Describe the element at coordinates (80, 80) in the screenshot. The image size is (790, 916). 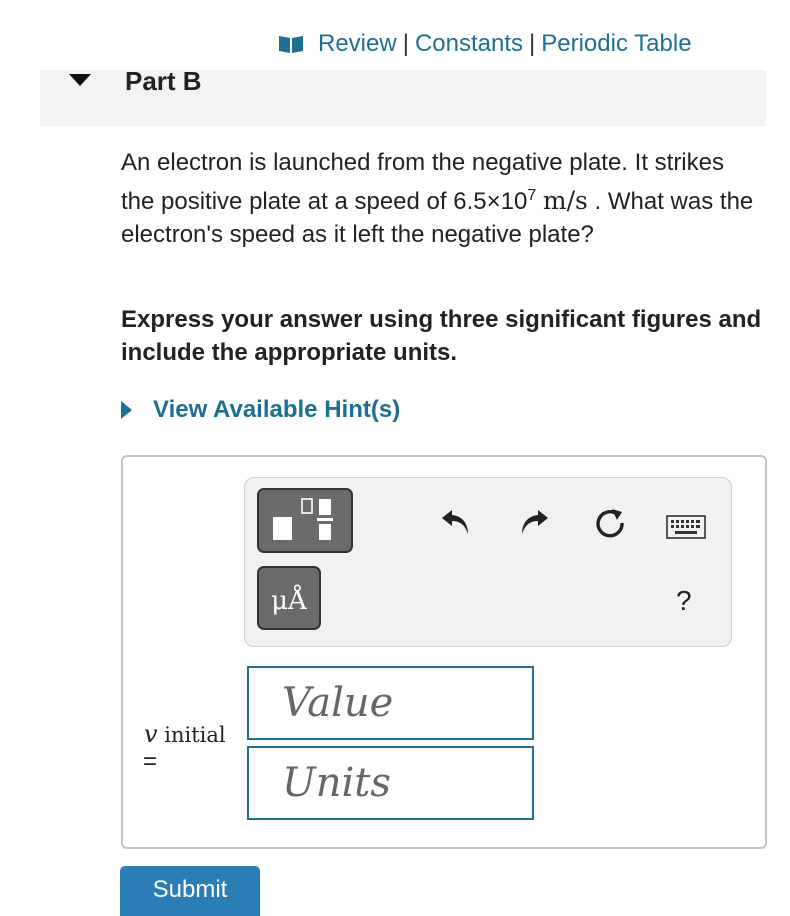
I see `collapse-caret-icon` at that location.